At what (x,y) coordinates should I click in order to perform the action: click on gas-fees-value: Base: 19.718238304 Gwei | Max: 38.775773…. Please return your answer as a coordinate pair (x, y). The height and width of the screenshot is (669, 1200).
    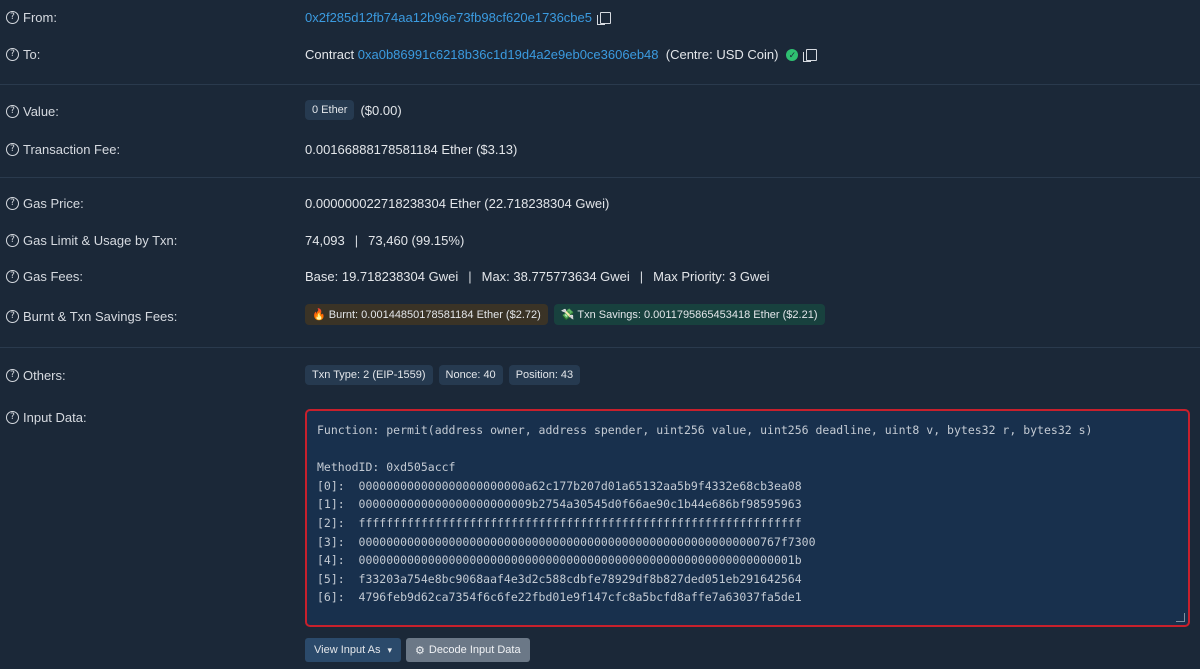
    Looking at the image, I should click on (537, 276).